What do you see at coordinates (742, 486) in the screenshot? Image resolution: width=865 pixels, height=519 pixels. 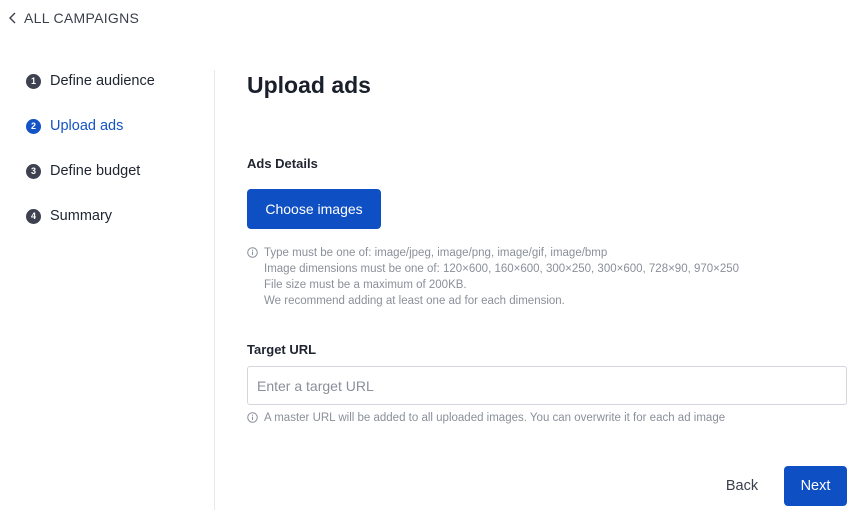 I see `back-button: Back` at bounding box center [742, 486].